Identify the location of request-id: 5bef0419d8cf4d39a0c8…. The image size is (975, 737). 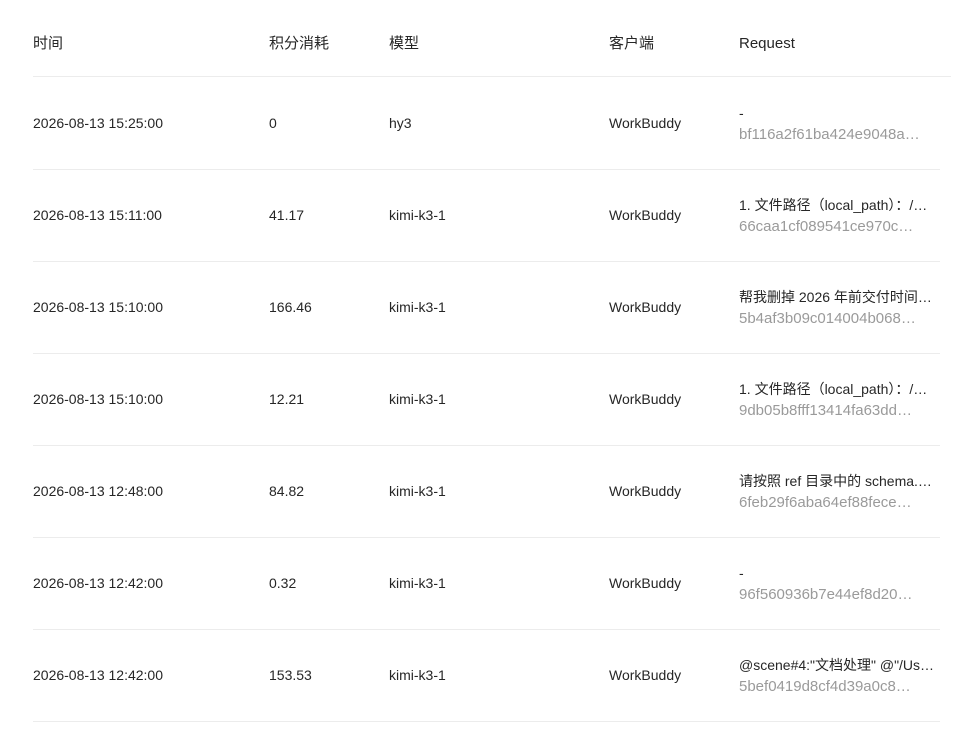
(839, 687).